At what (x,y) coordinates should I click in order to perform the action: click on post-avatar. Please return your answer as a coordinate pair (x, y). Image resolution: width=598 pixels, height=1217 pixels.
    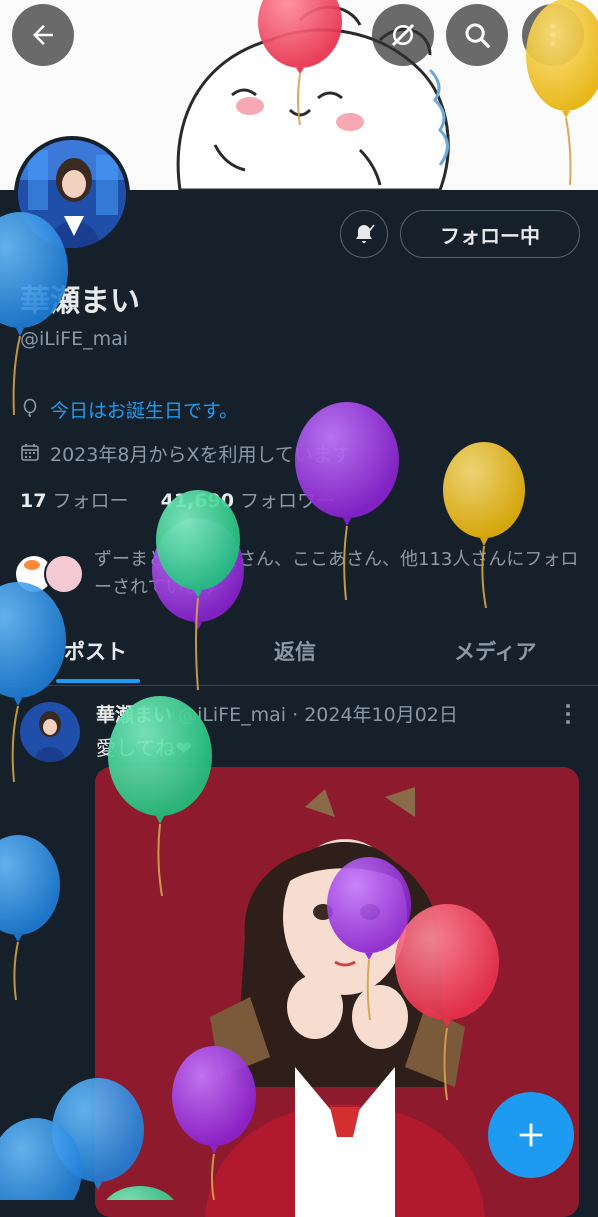
    Looking at the image, I should click on (50, 732).